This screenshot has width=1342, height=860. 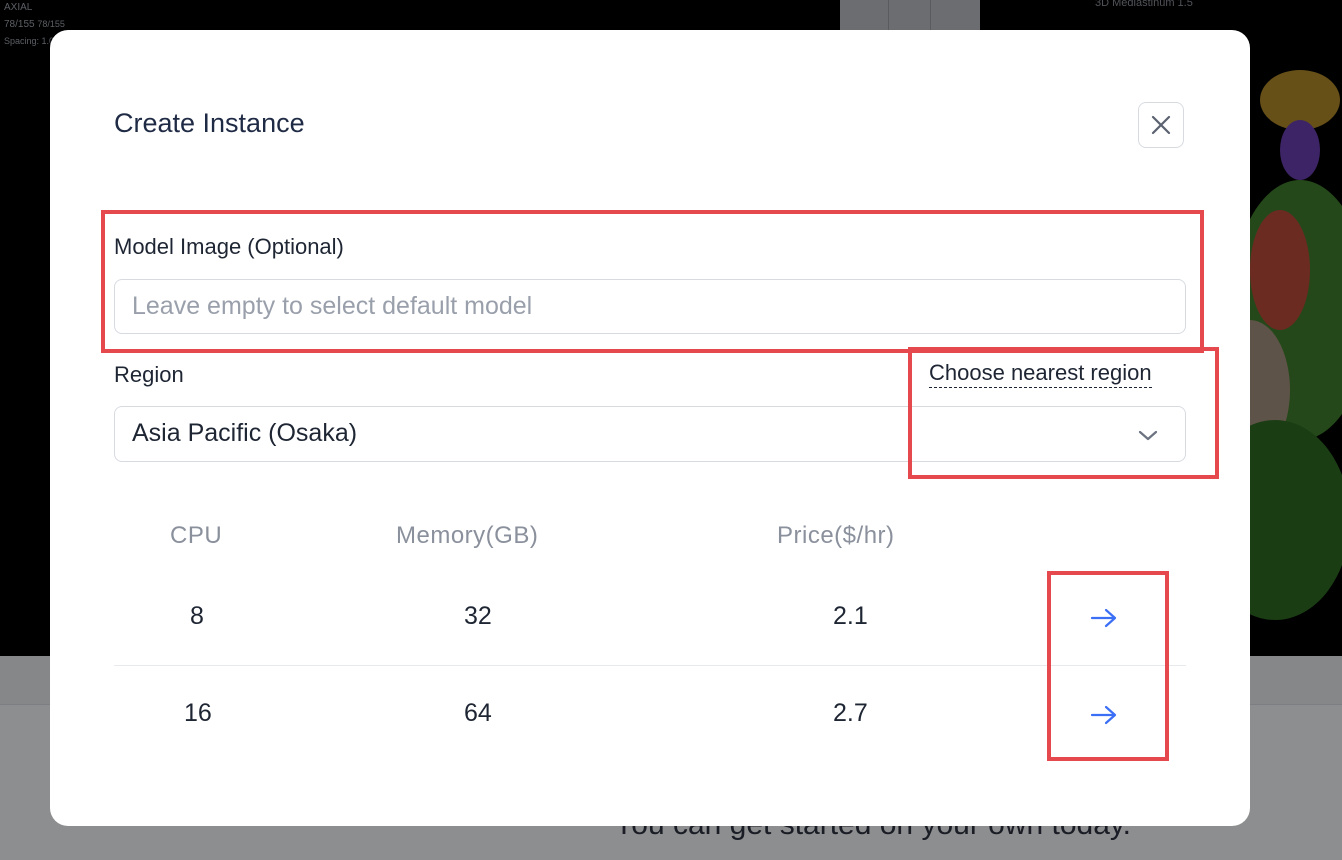 What do you see at coordinates (198, 713) in the screenshot?
I see `cpu-cell: 16` at bounding box center [198, 713].